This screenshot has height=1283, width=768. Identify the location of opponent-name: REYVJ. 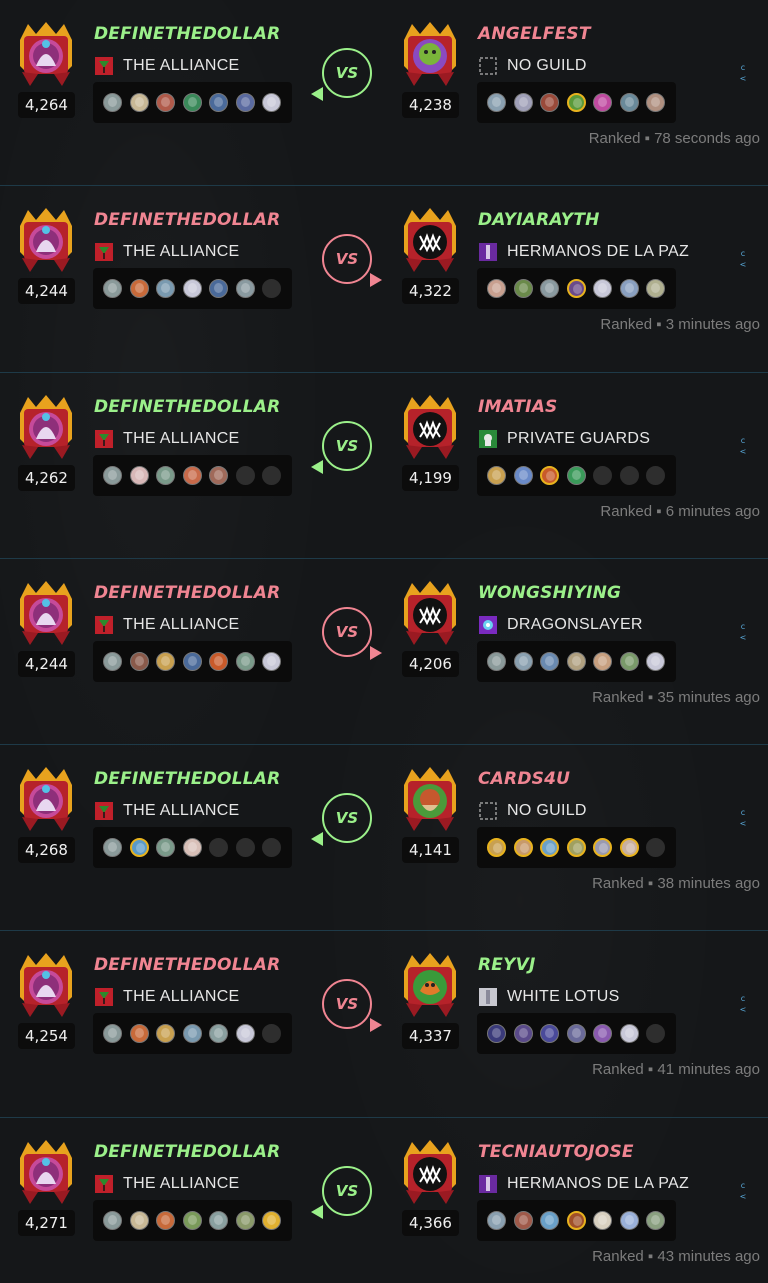
(507, 965).